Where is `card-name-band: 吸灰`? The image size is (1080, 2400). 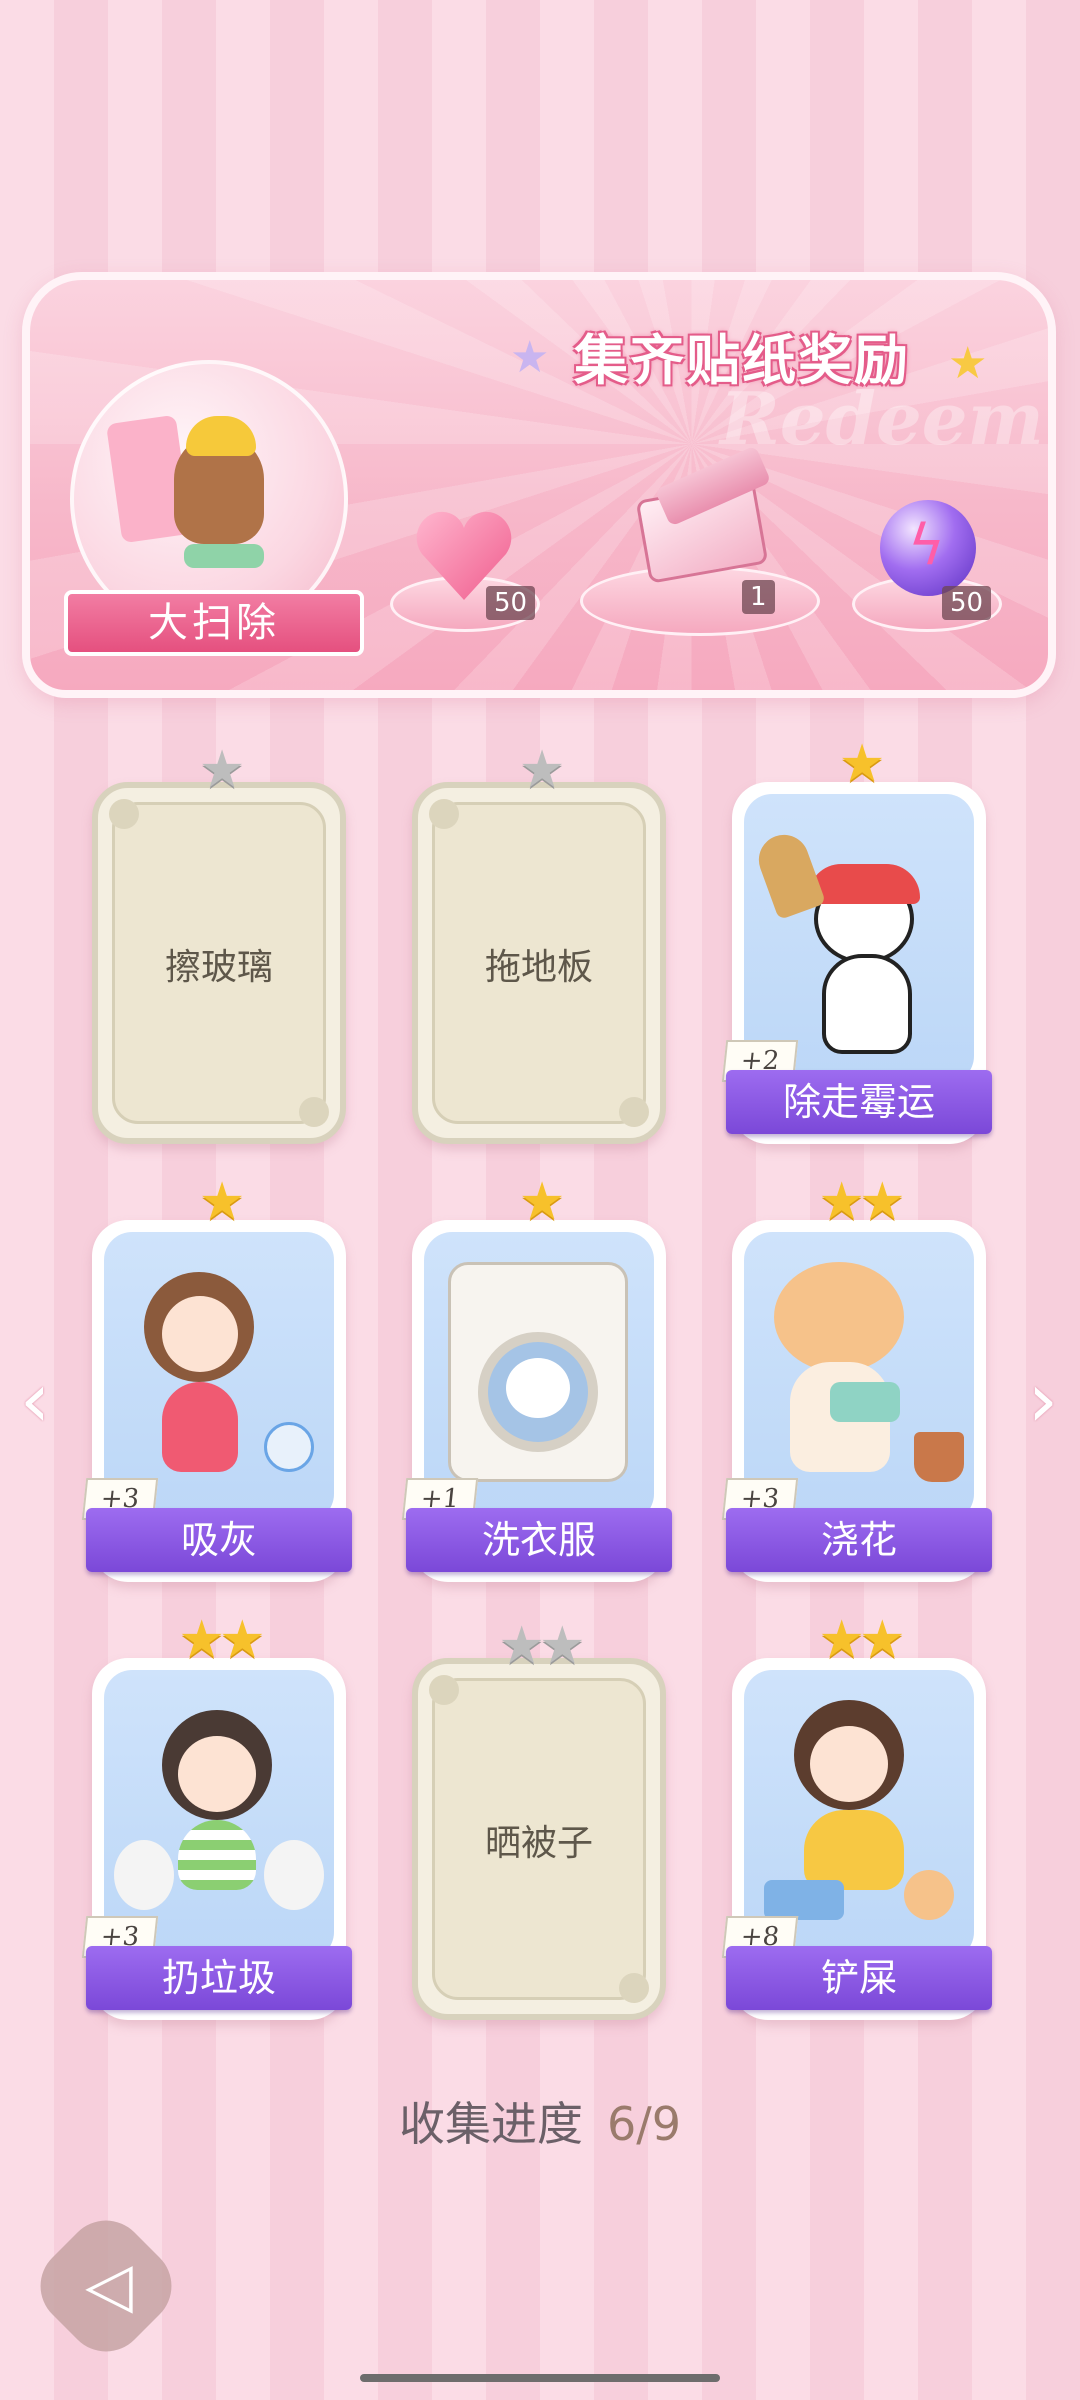
card-name-band: 吸灰 is located at coordinates (219, 1540).